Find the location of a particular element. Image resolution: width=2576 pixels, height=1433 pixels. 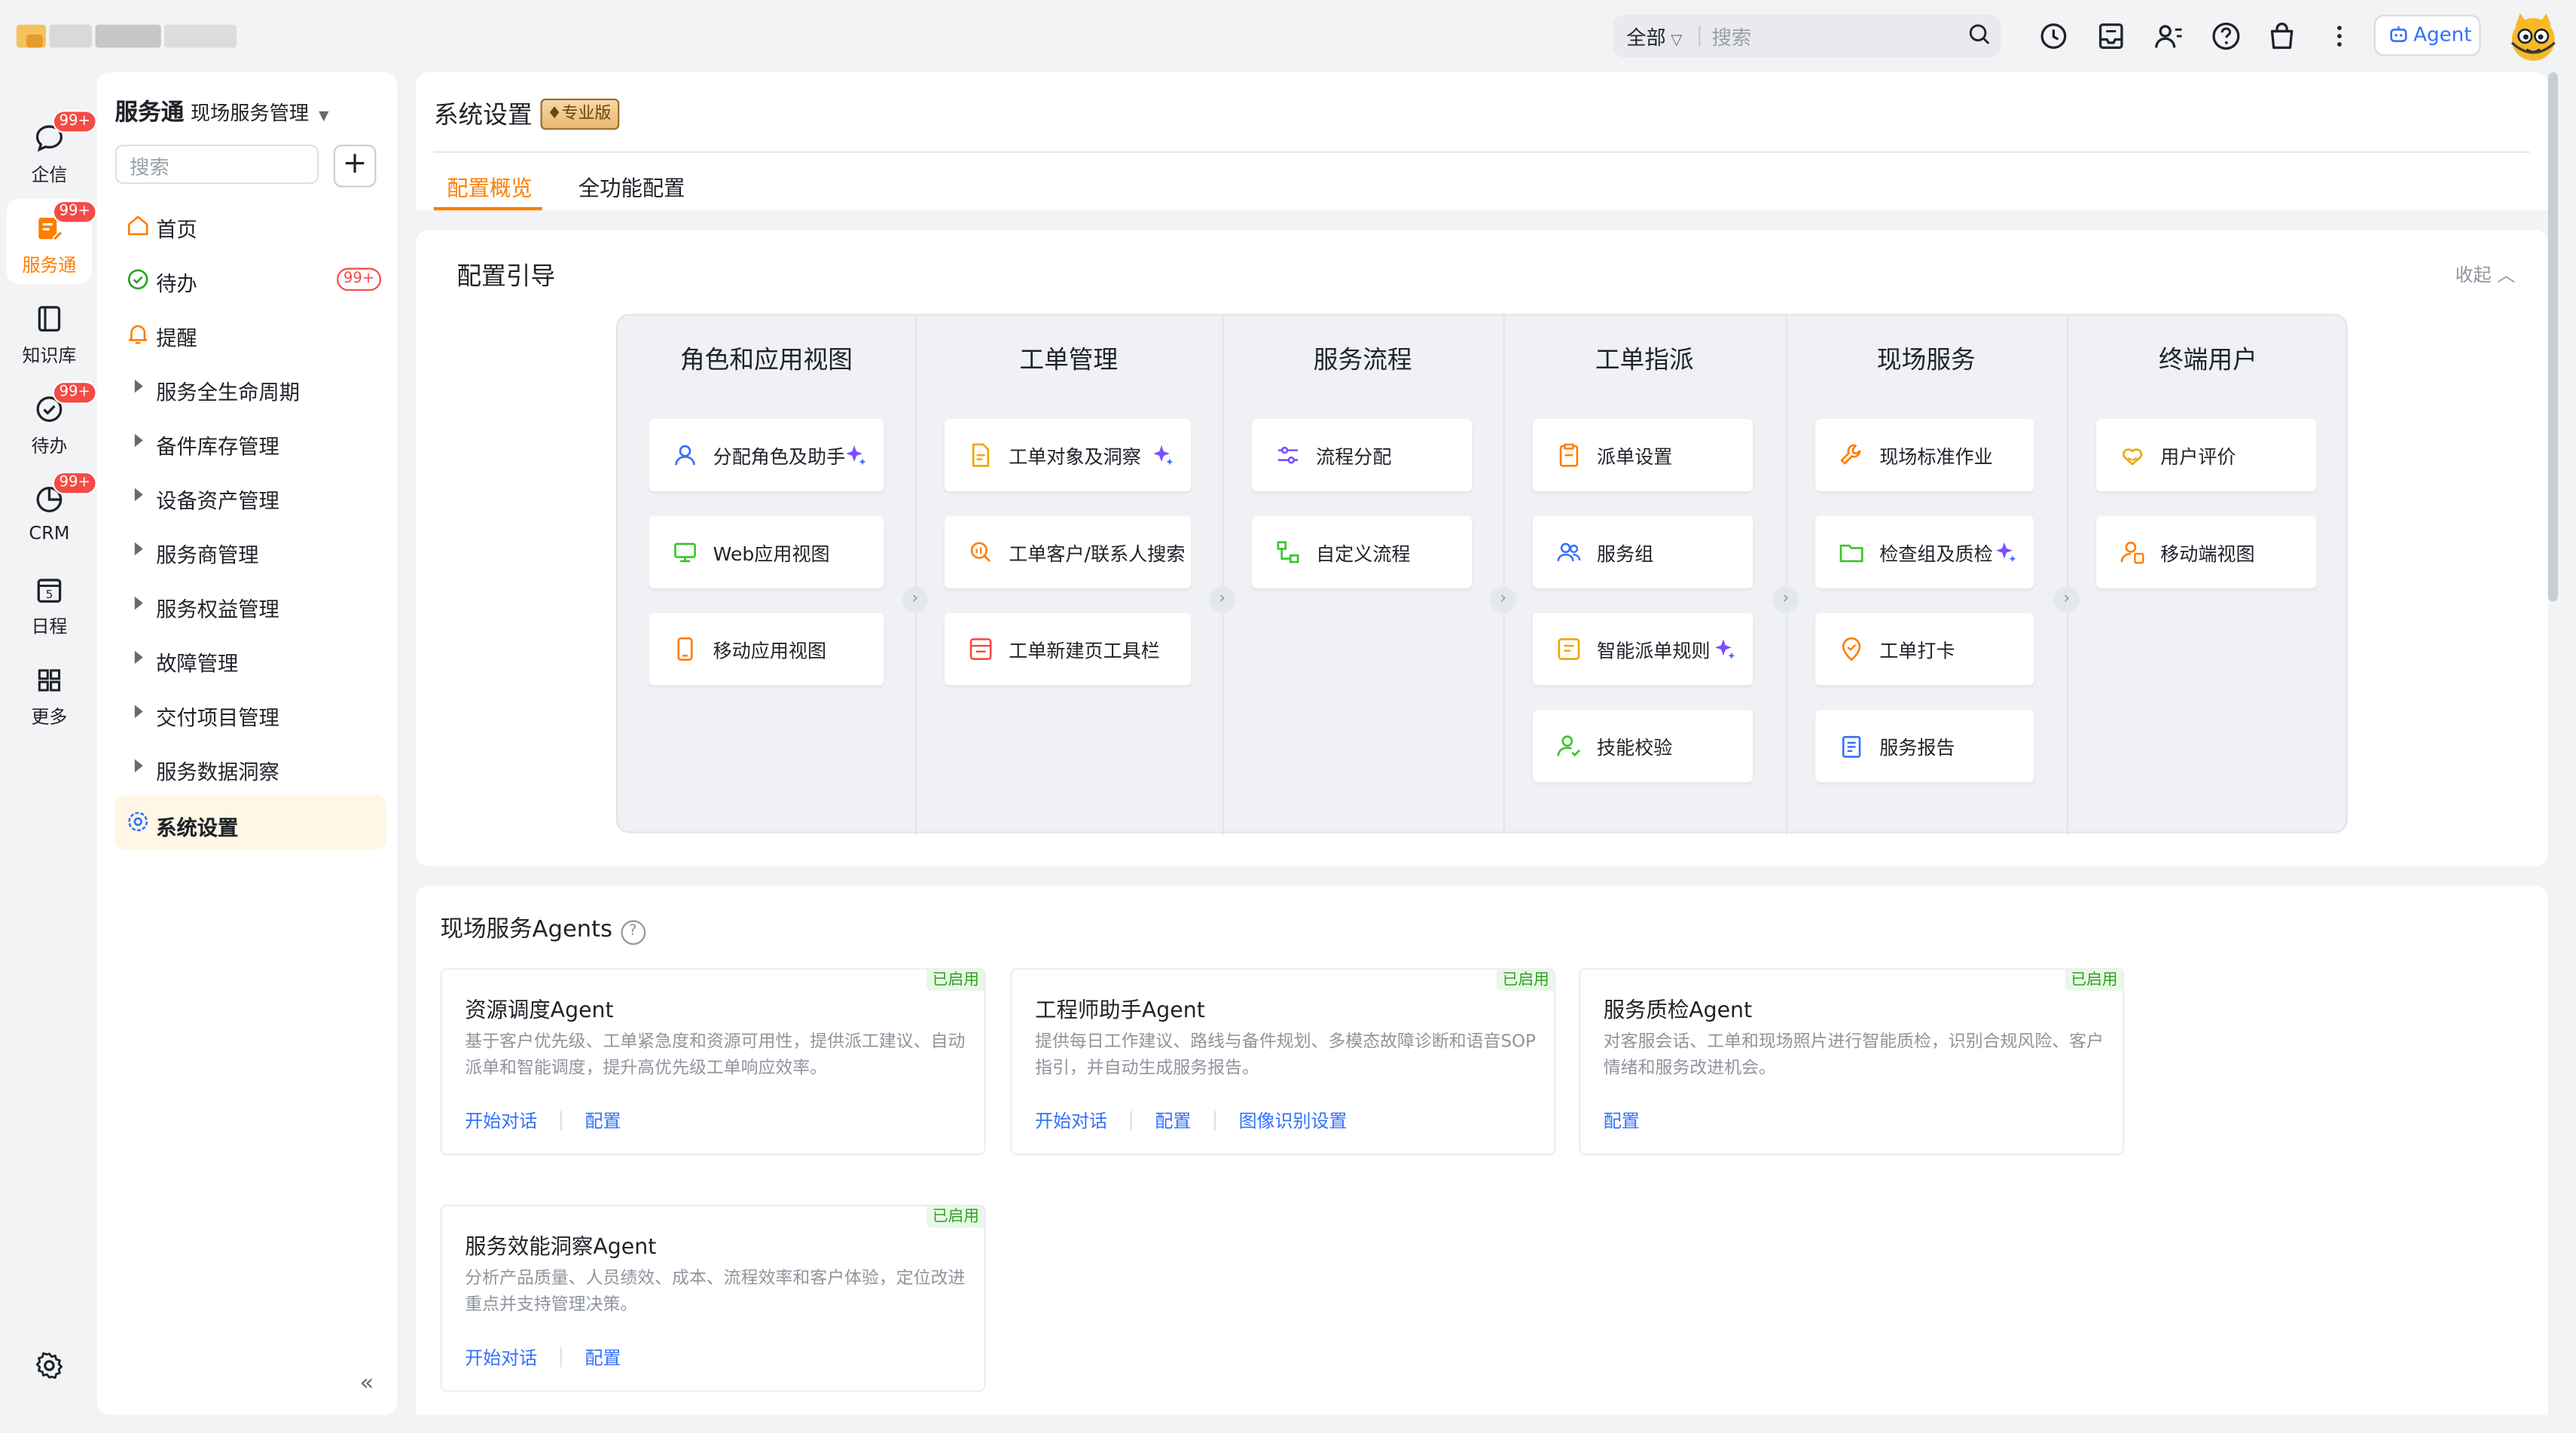

settings-gear-icon is located at coordinates (50, 1366).